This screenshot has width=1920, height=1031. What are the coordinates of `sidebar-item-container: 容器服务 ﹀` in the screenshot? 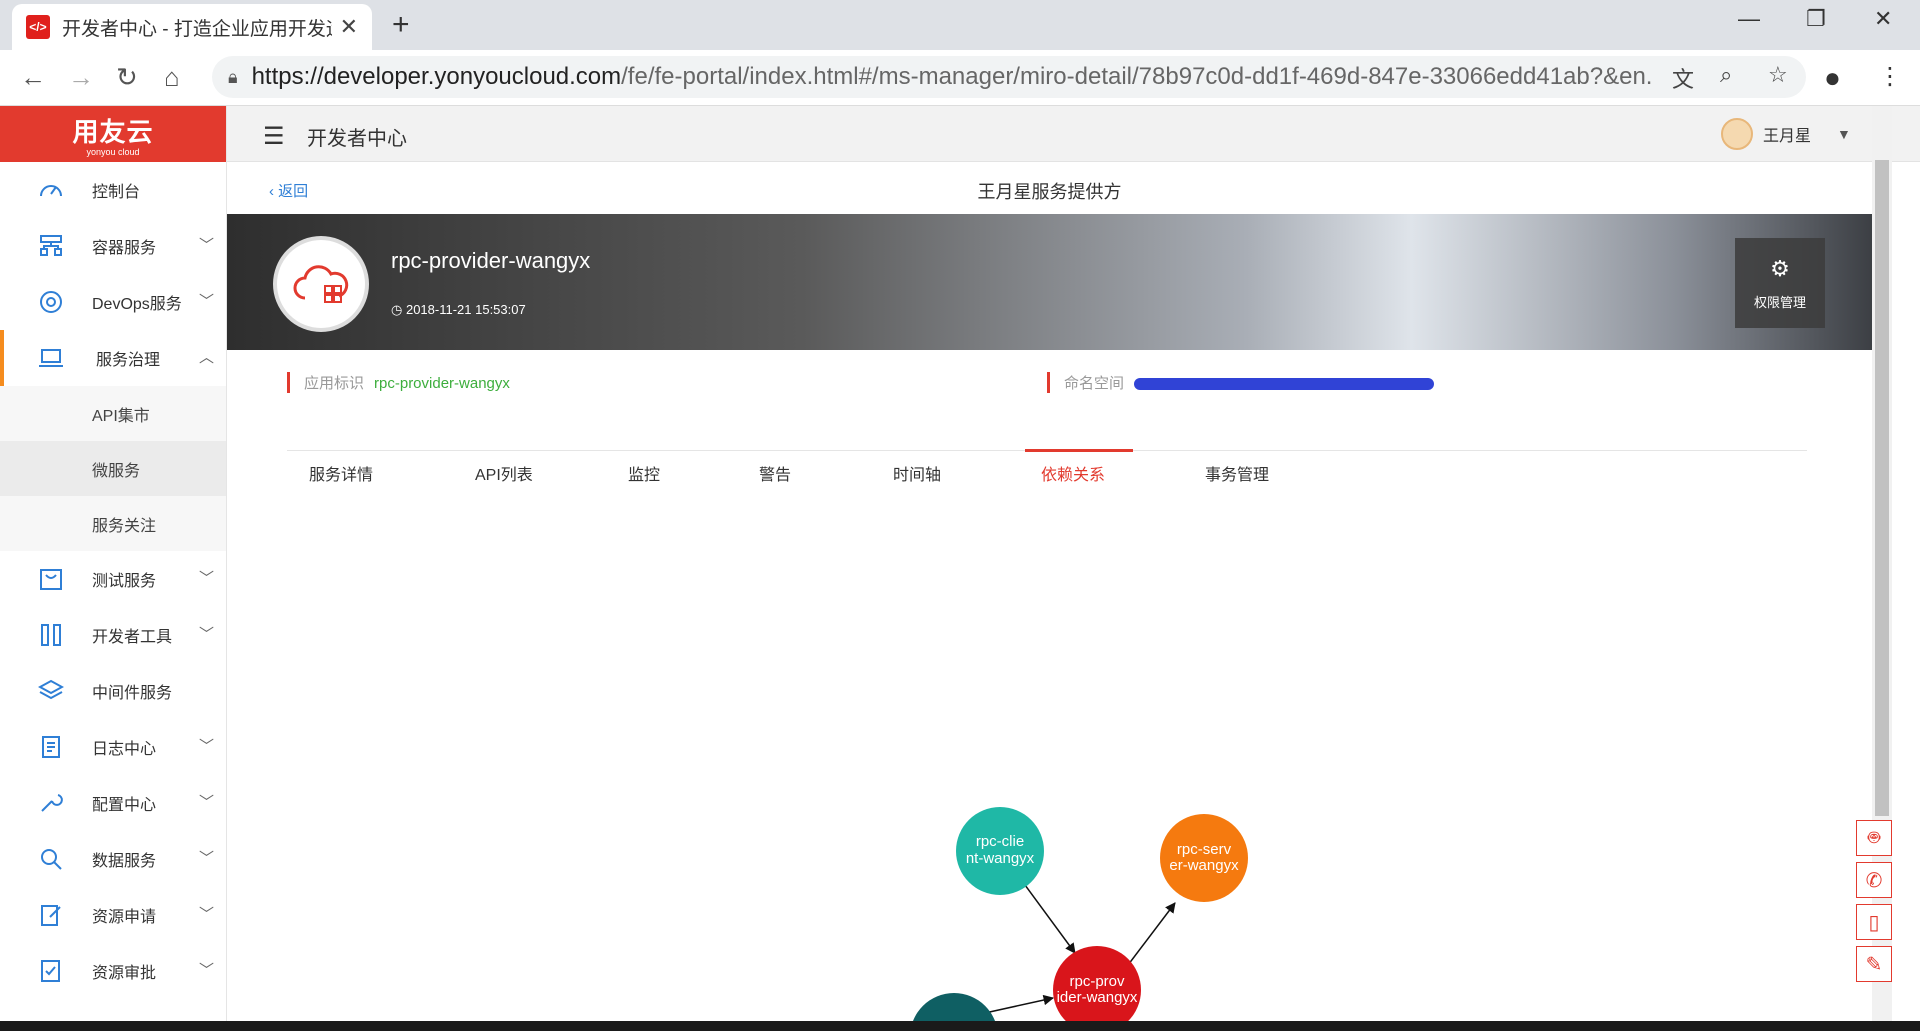 It's located at (113, 246).